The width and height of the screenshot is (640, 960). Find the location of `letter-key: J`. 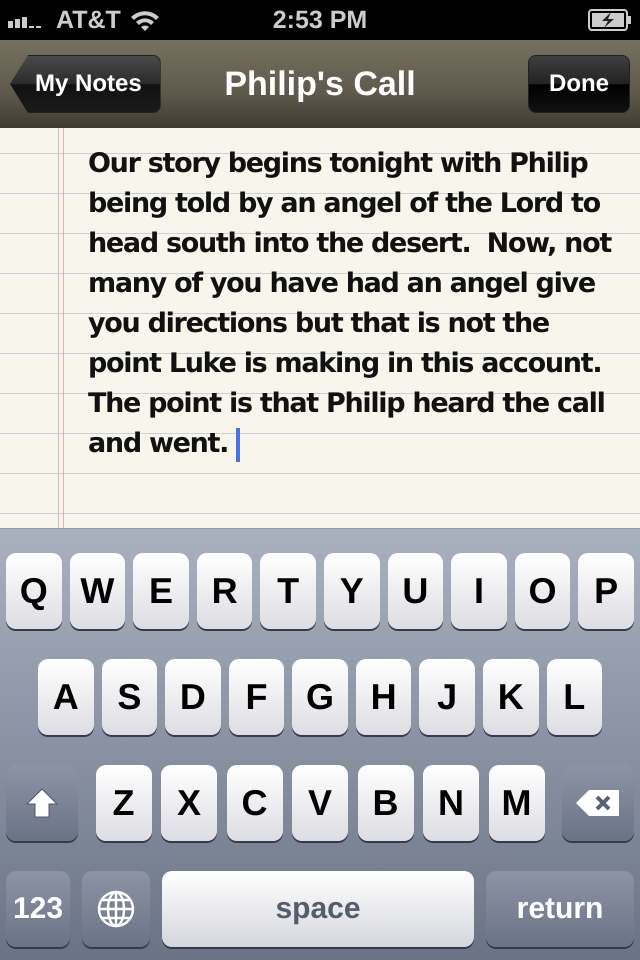

letter-key: J is located at coordinates (447, 697).